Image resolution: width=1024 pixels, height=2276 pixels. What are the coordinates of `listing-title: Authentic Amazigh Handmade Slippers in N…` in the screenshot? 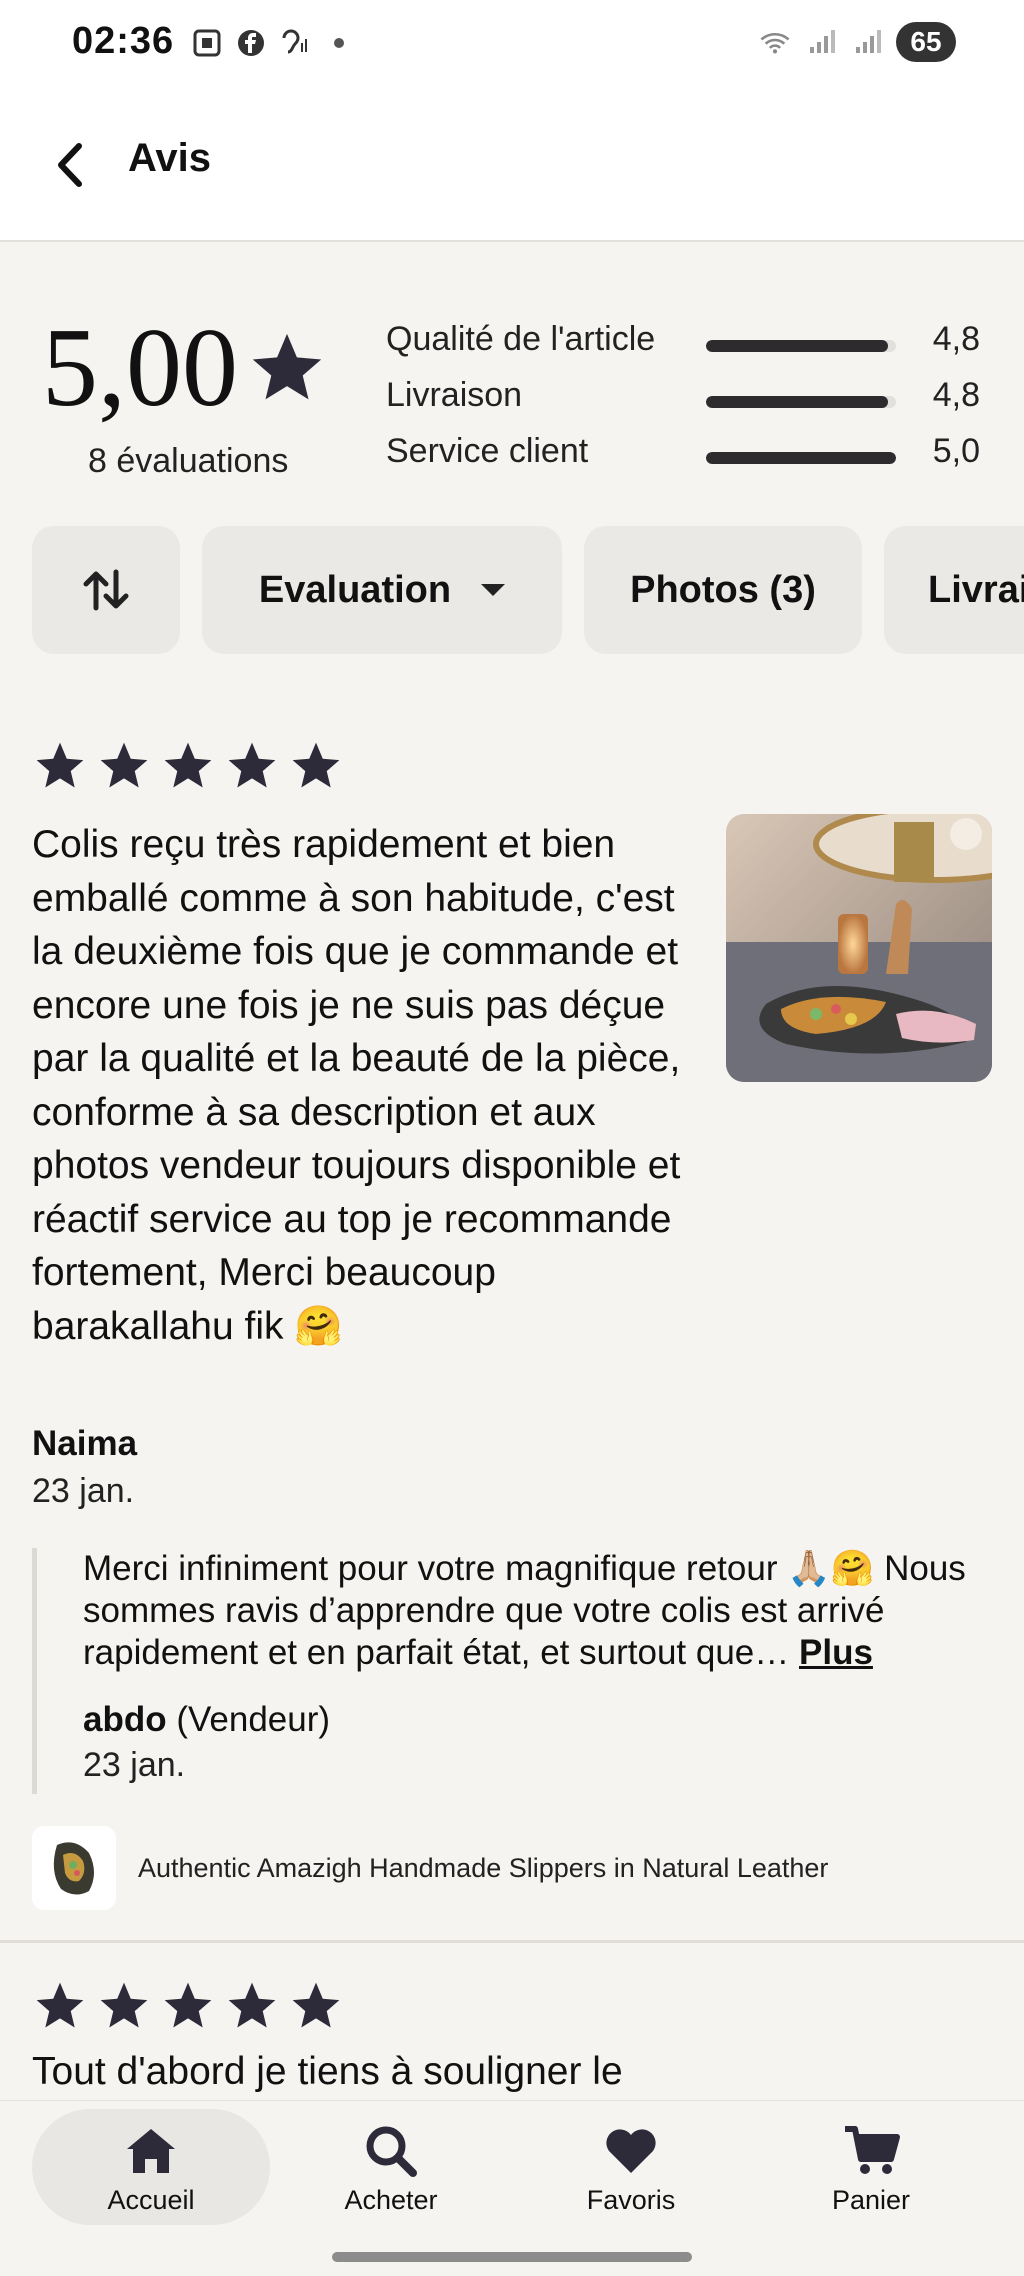 It's located at (483, 1867).